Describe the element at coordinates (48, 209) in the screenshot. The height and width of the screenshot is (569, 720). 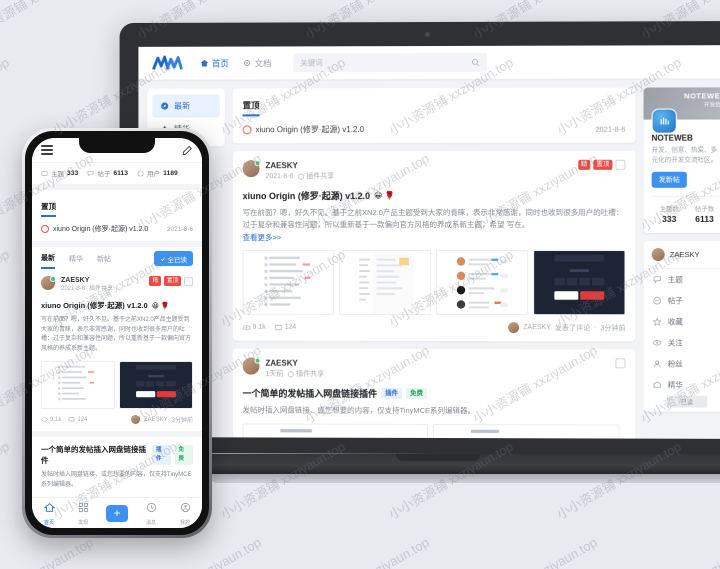
I see `phone-sticky-tab: 置顶` at that location.